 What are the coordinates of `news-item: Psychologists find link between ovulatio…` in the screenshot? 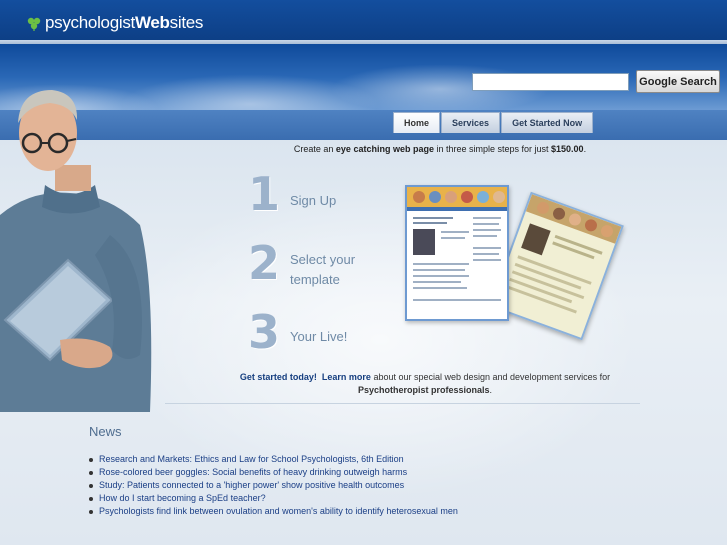 It's located at (273, 511).